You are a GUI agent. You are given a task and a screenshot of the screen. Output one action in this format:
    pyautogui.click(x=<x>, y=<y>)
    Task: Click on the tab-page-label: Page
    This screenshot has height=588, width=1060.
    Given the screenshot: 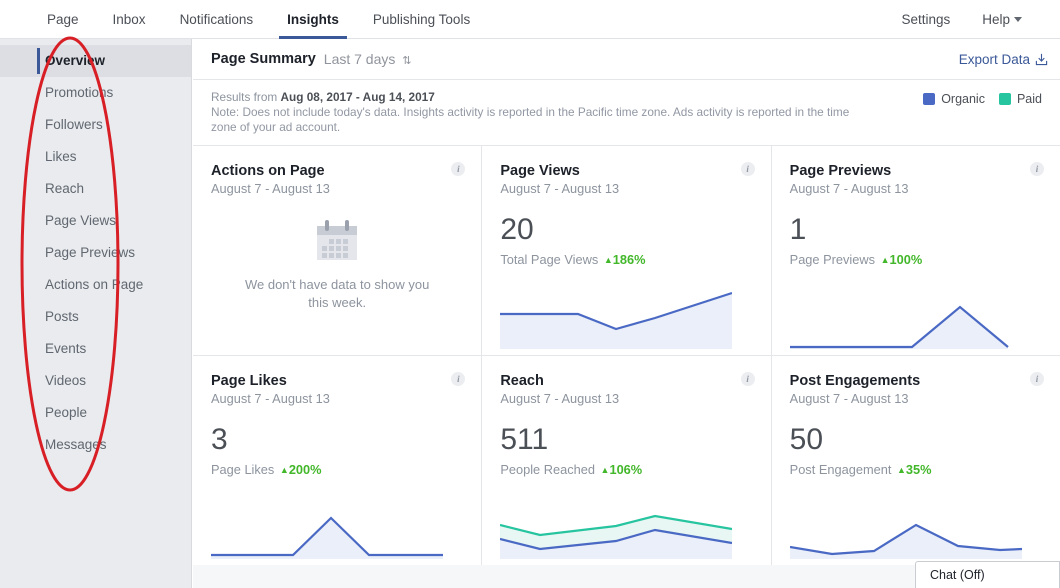 What is the action you would take?
    pyautogui.click(x=63, y=19)
    